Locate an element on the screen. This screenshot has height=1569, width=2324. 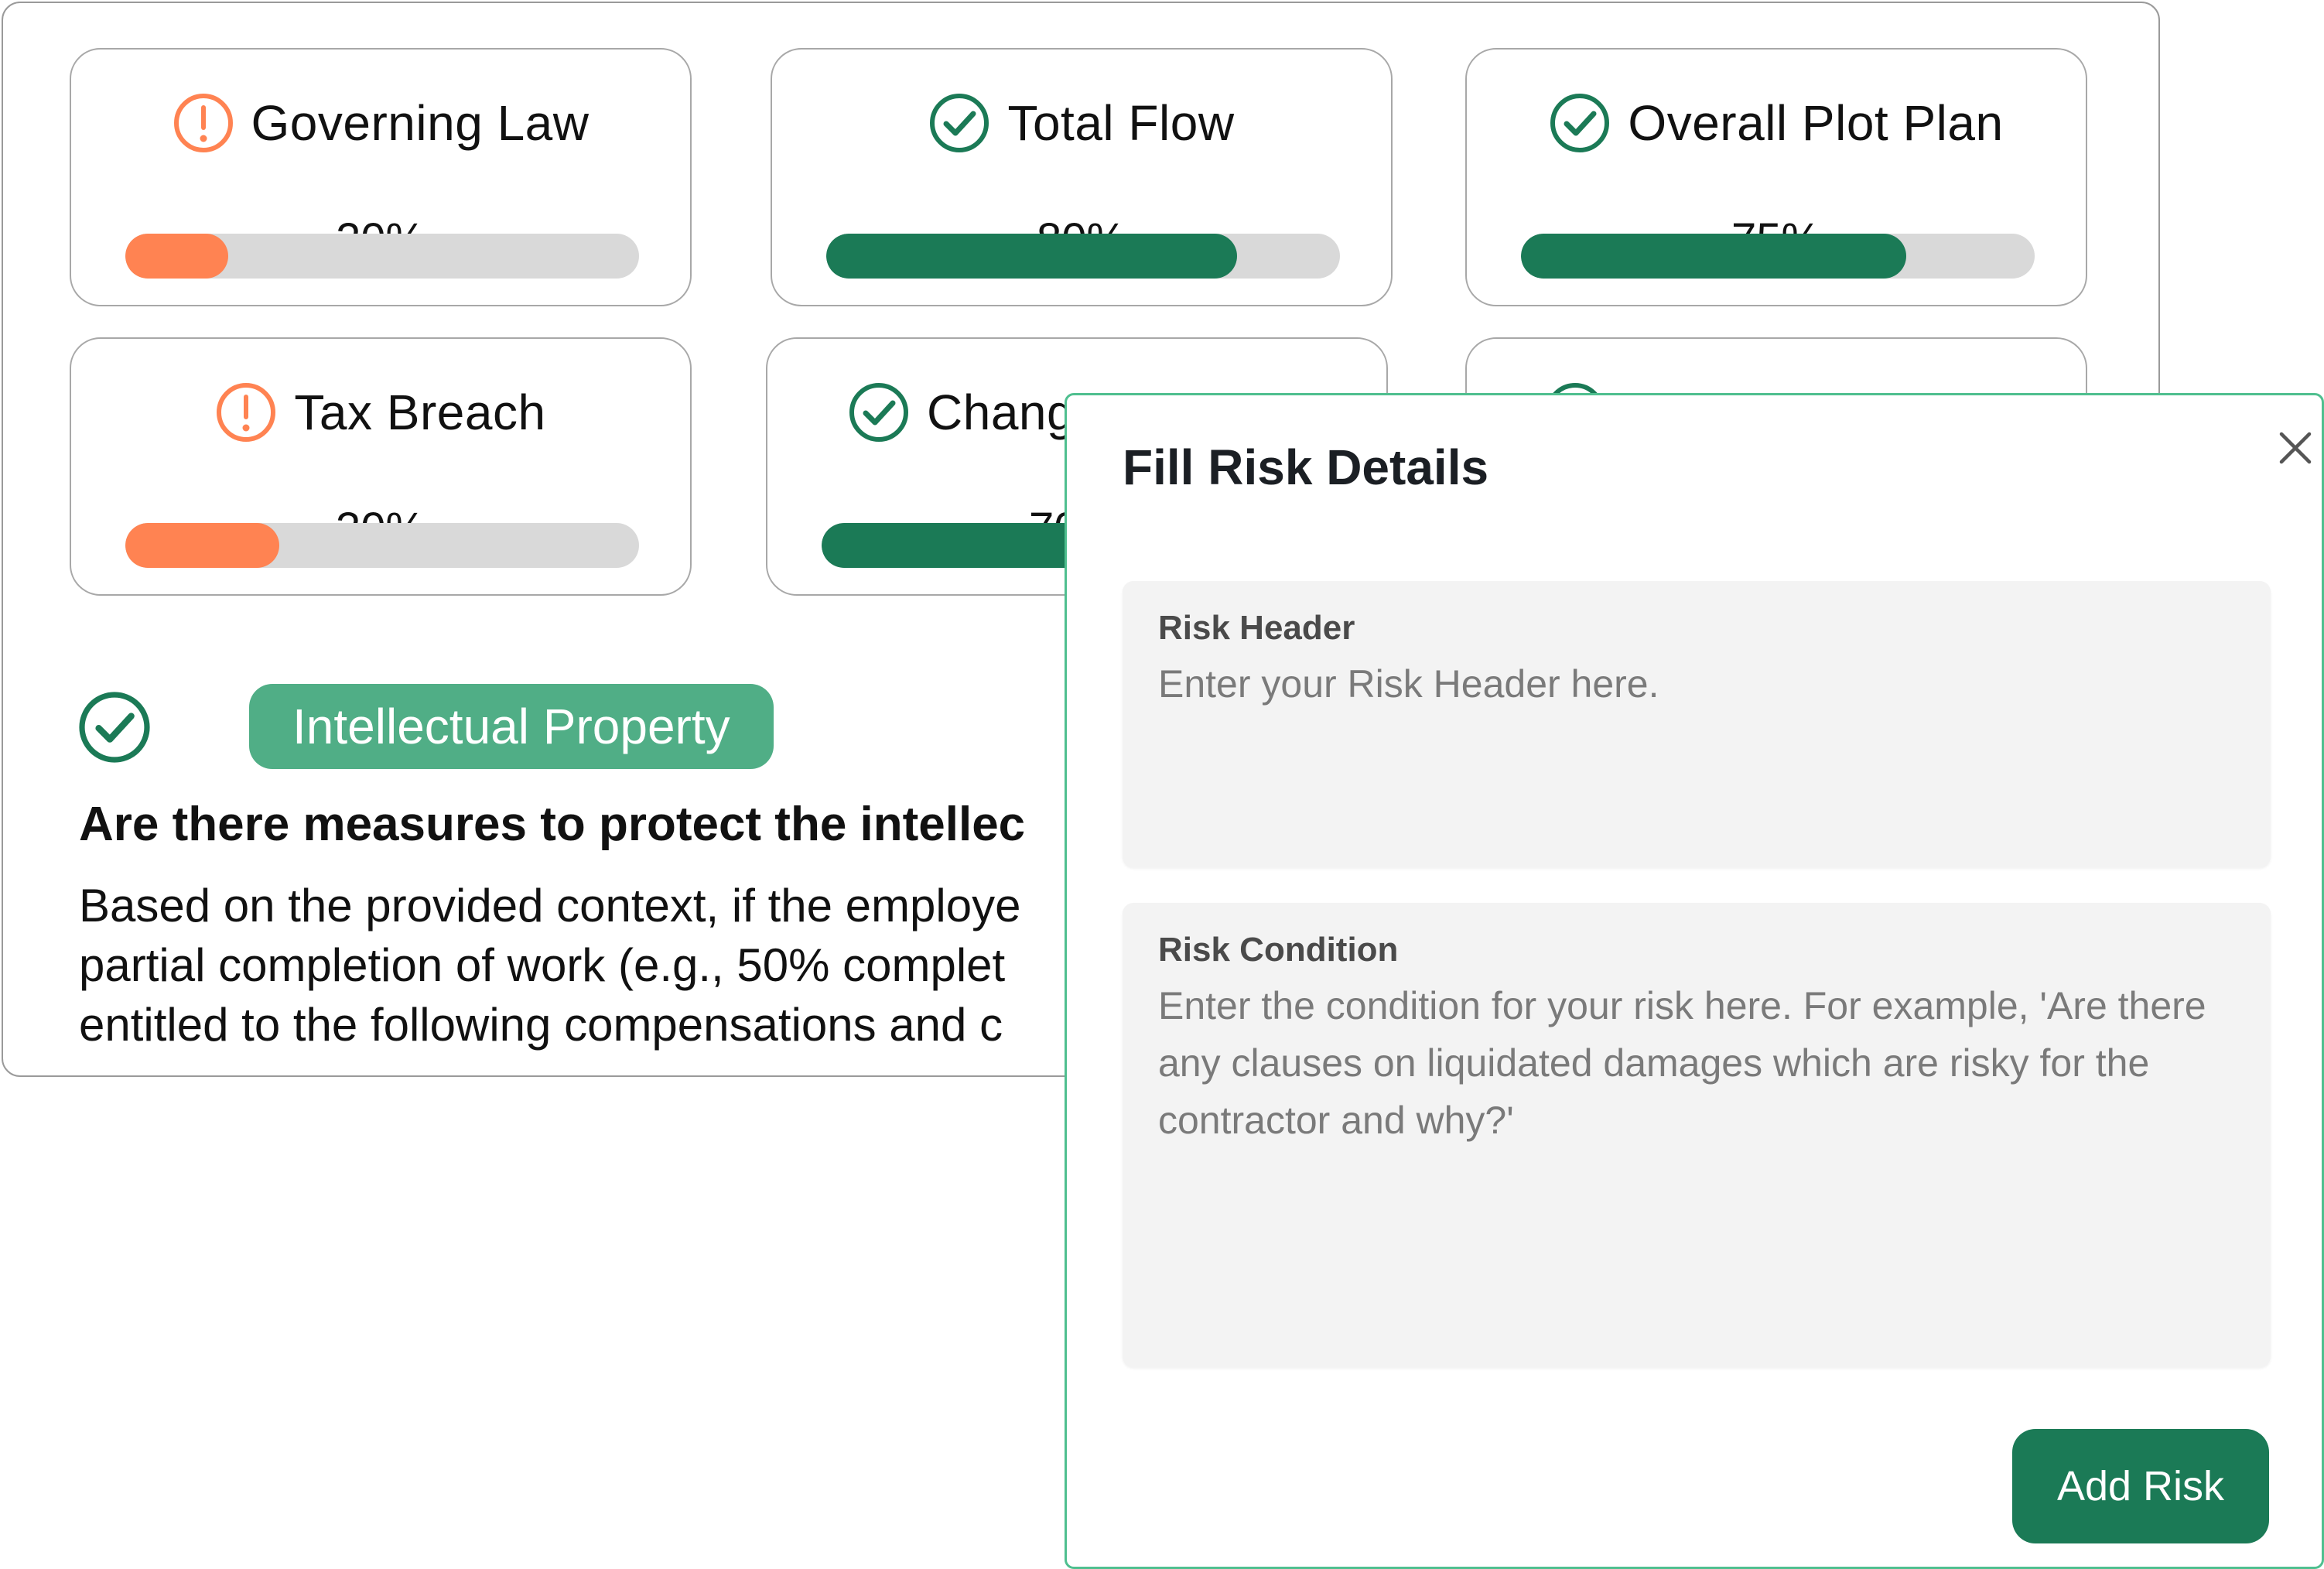
risk-condition-label: Risk Condition is located at coordinates (1278, 950).